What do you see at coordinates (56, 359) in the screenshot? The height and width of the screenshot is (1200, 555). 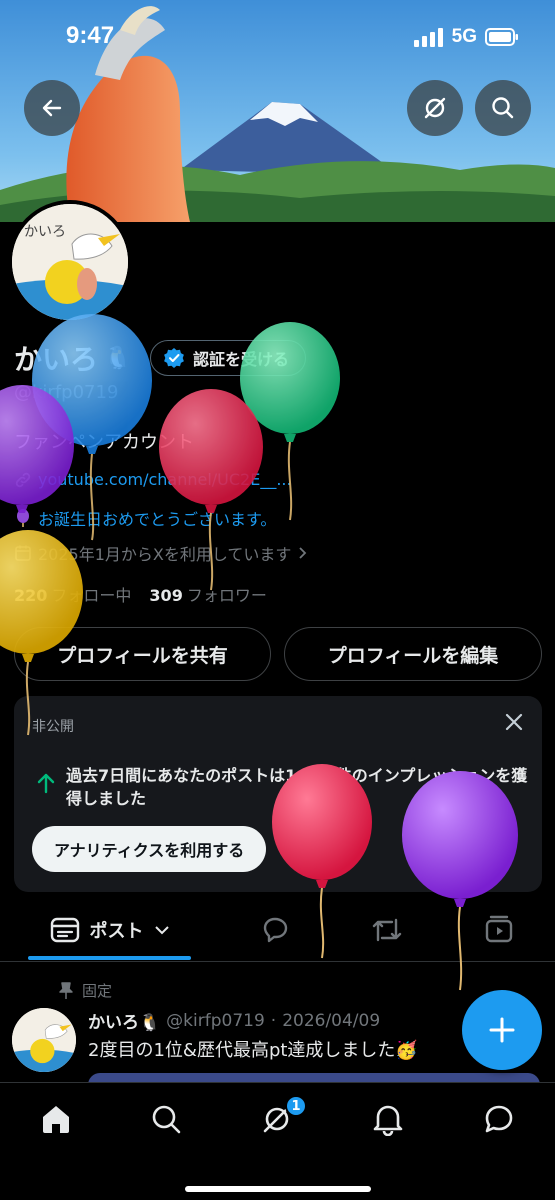 I see `profile-name-text: かいろ` at bounding box center [56, 359].